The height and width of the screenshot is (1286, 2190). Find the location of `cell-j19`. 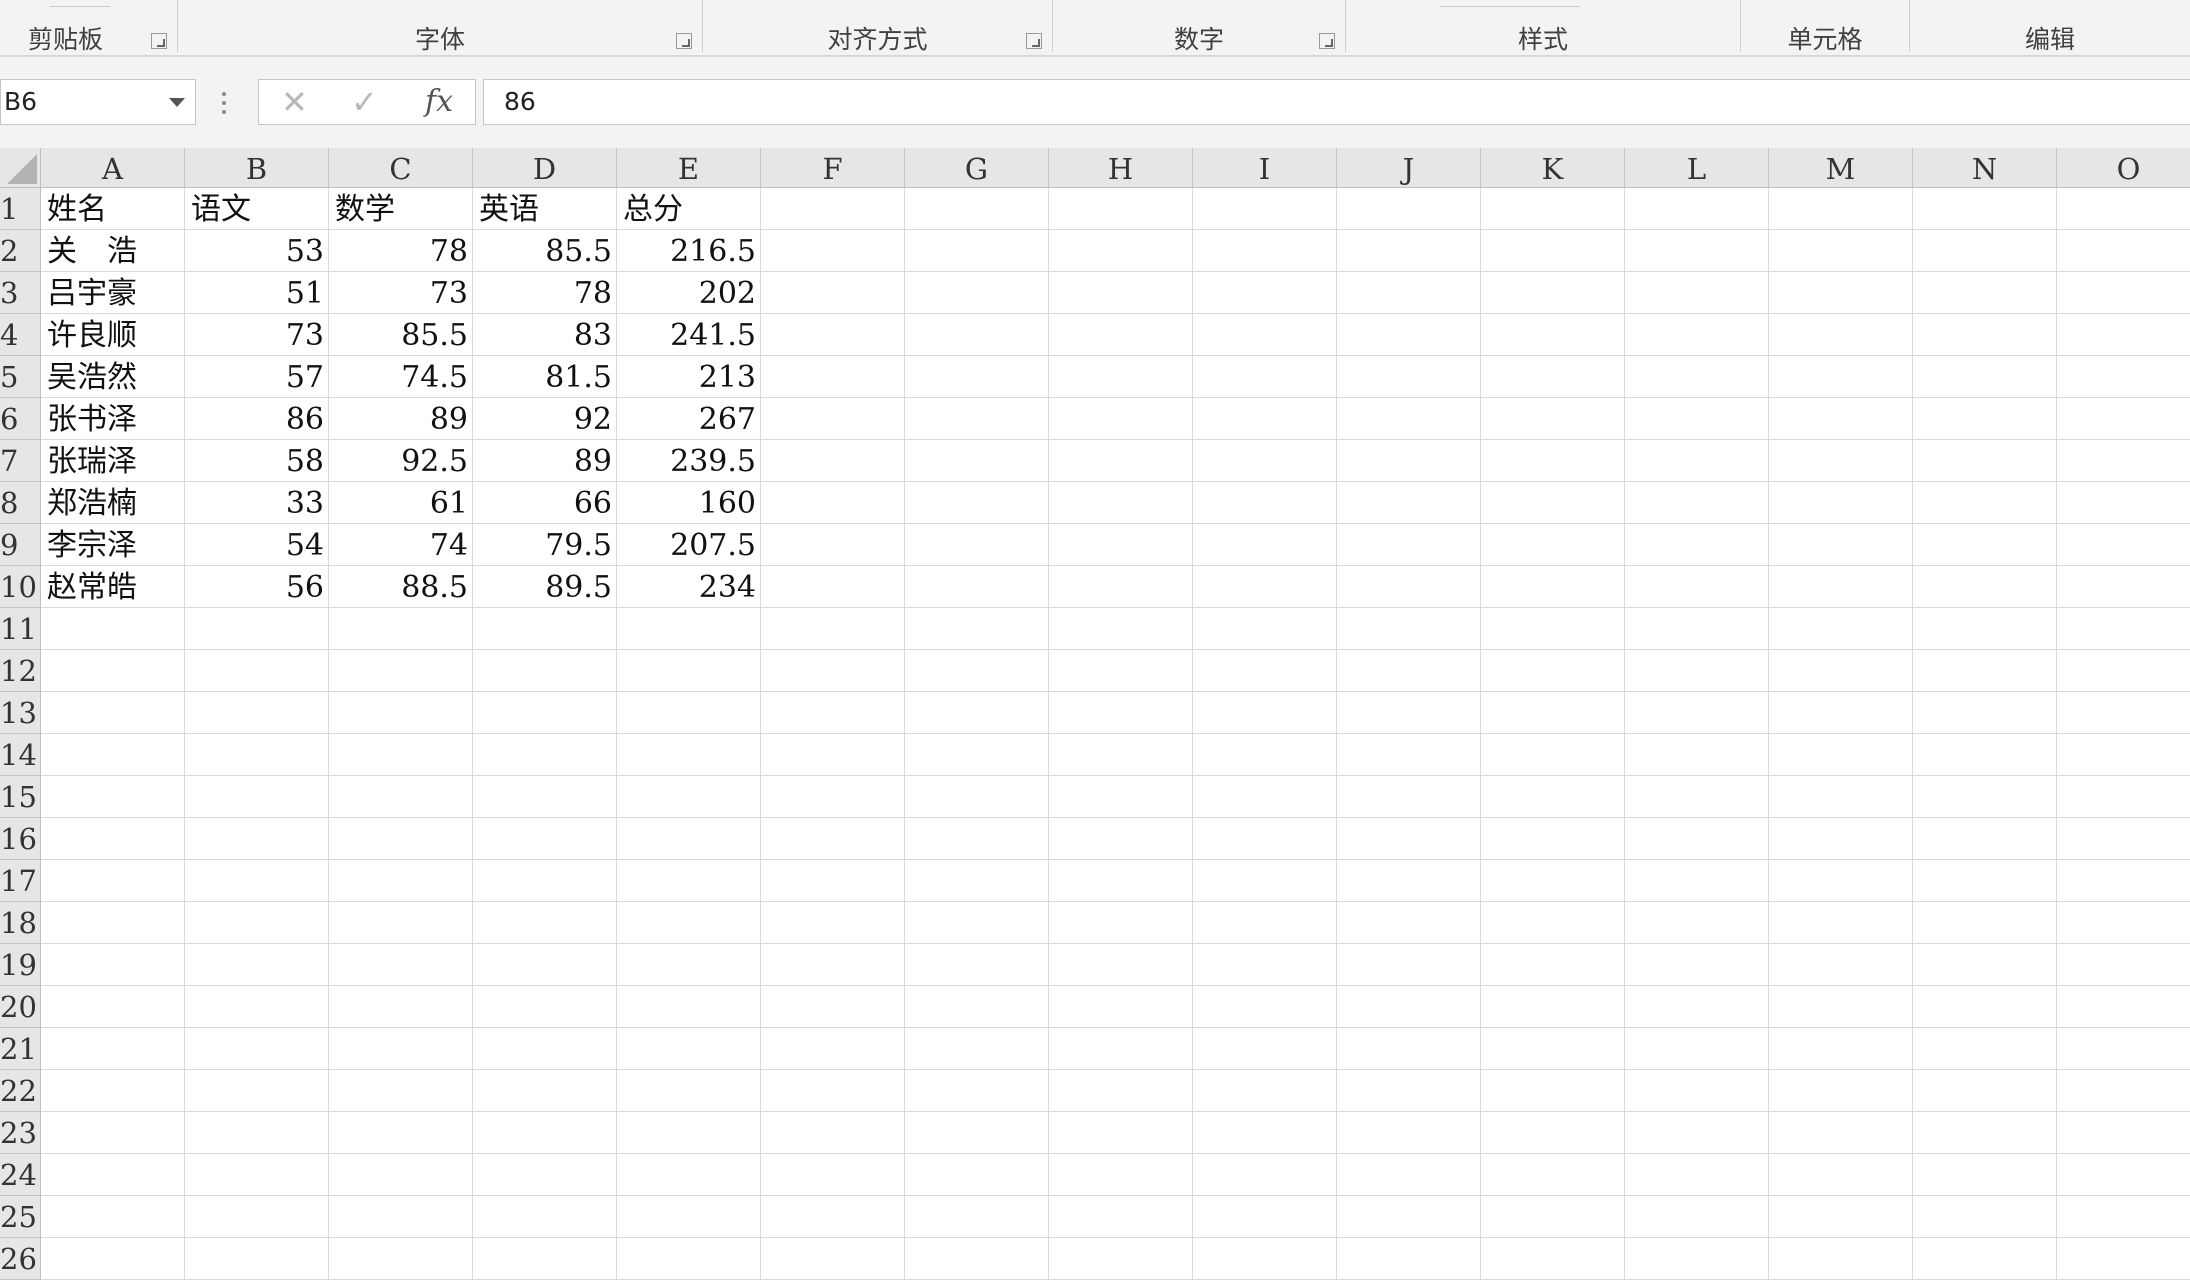

cell-j19 is located at coordinates (1409, 965).